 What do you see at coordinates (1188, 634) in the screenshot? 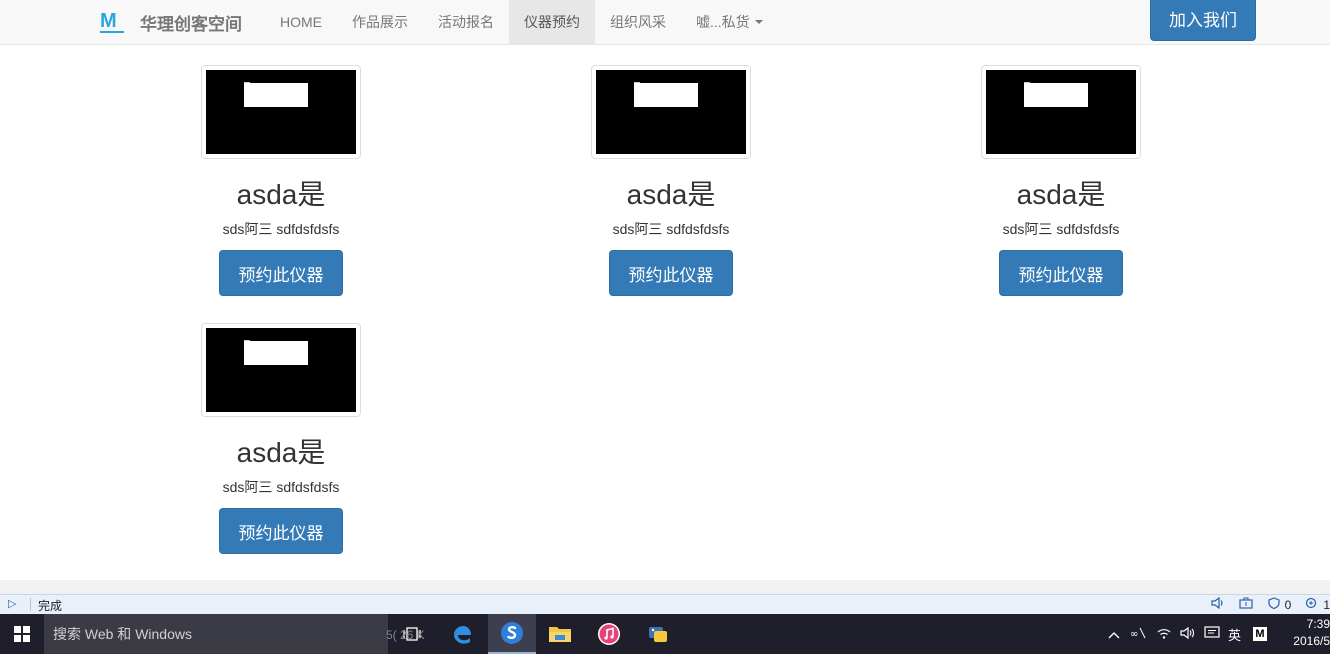
I see `speaker-icon` at bounding box center [1188, 634].